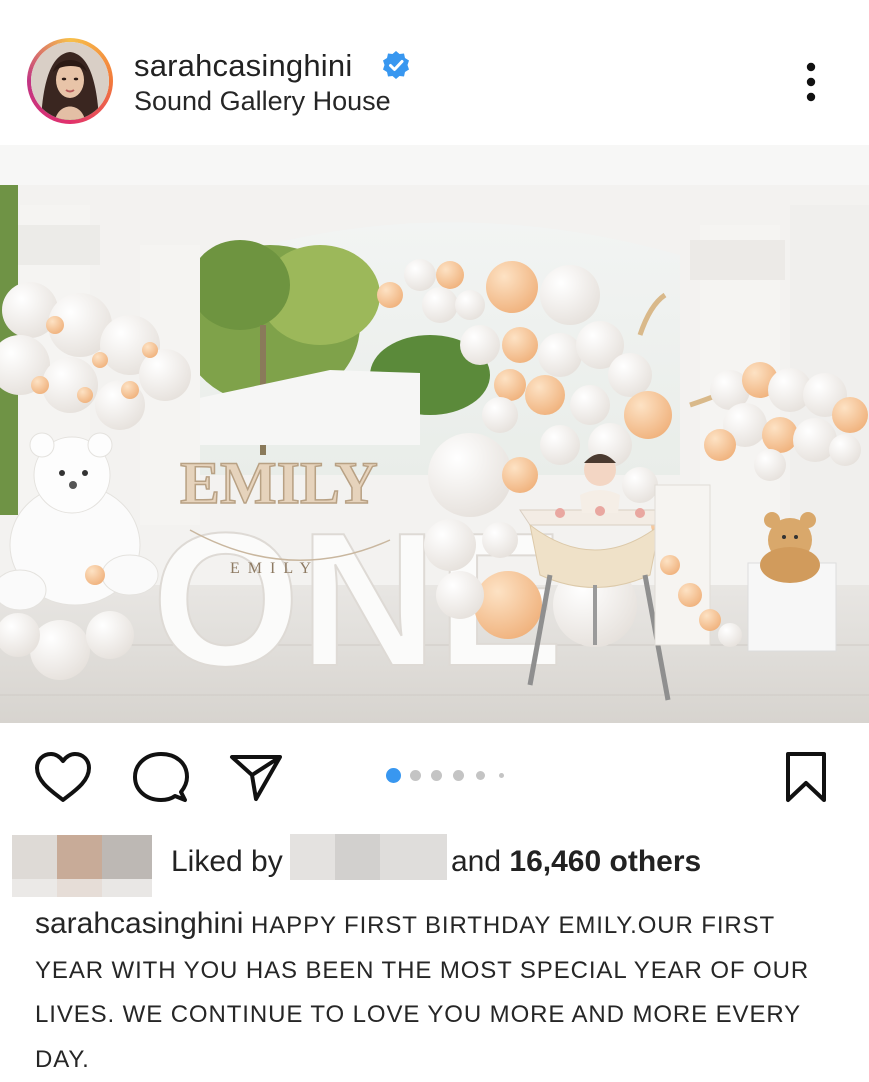 The height and width of the screenshot is (1082, 869). Describe the element at coordinates (368, 857) in the screenshot. I see `liker-name-blurred` at that location.